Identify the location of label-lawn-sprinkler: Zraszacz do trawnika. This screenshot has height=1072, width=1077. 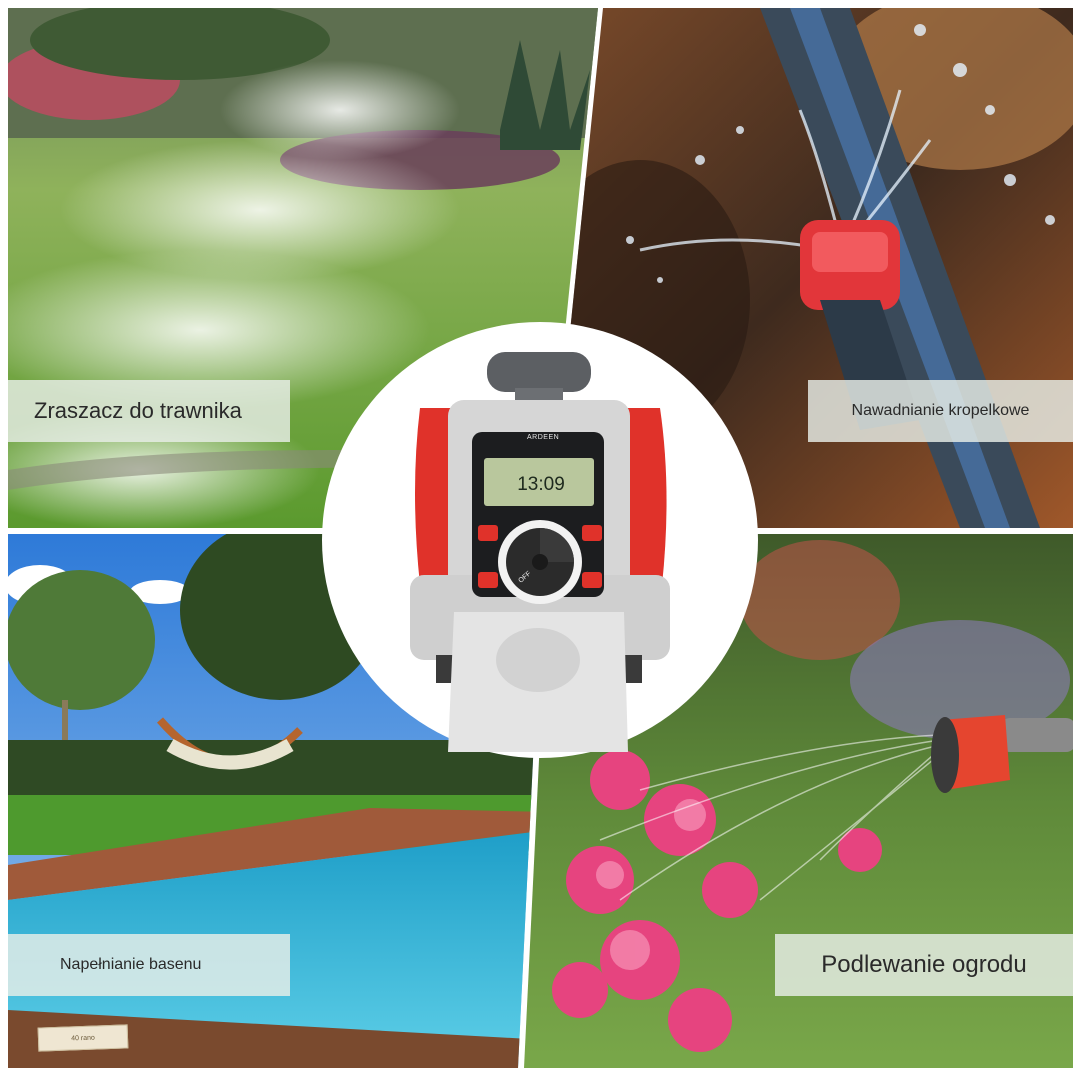
(149, 411).